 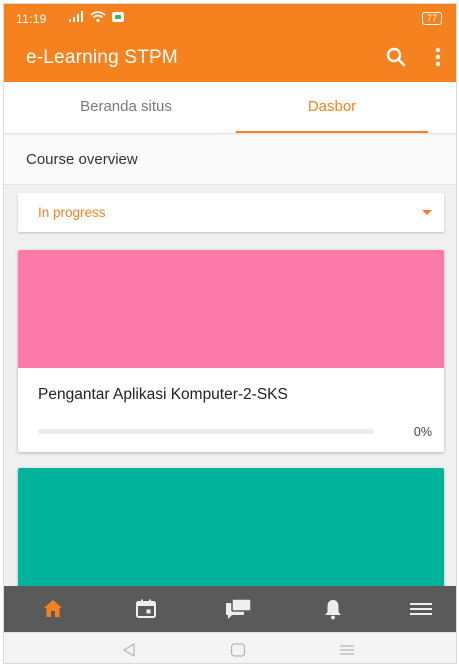 I want to click on bottom-navigation, so click(x=230, y=609).